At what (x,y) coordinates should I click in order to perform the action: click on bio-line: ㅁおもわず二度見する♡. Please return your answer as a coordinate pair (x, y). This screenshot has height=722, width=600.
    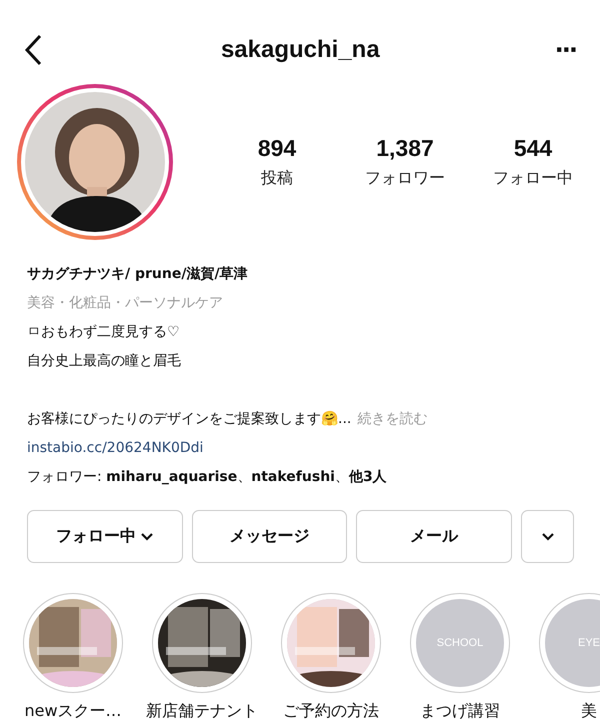
    Looking at the image, I should click on (104, 332).